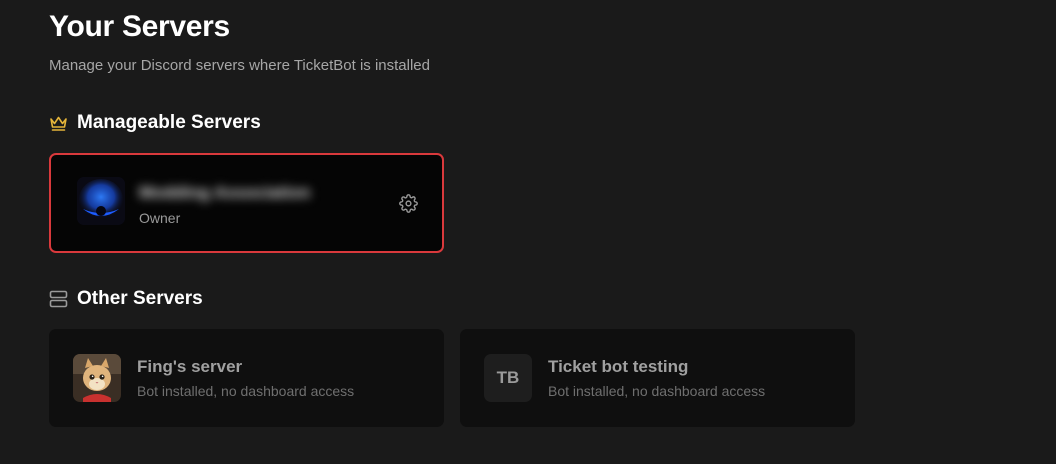  Describe the element at coordinates (97, 378) in the screenshot. I see `server-avatar-cat` at that location.